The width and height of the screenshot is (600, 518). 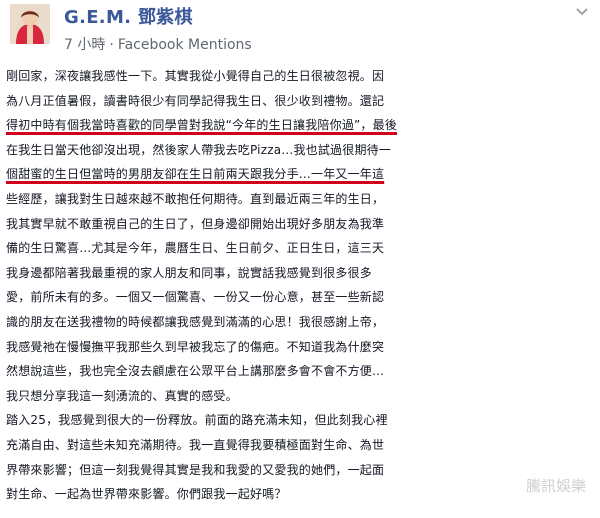 What do you see at coordinates (195, 346) in the screenshot?
I see `post-line: 我感覺祂在慢慢撫平我那些久到早被我忘了的傷疤。不知道我為什麼突` at bounding box center [195, 346].